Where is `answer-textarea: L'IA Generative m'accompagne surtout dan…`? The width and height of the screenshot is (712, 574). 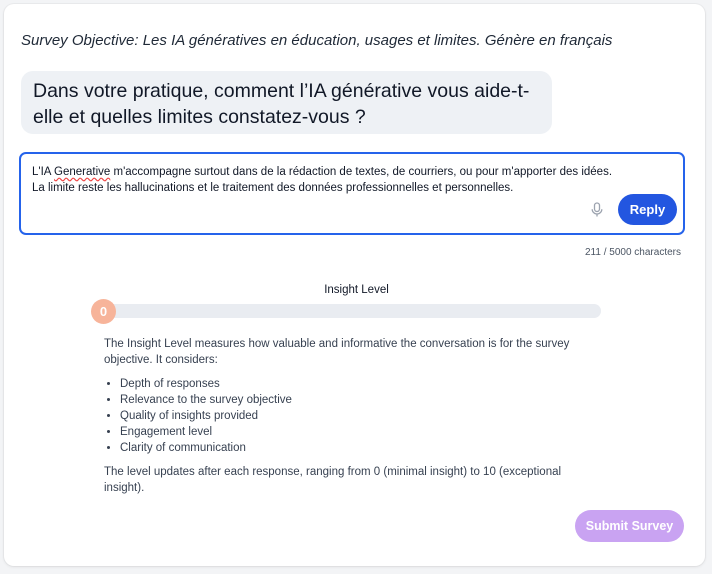
answer-textarea: L'IA Generative m'accompagne surtout dan… is located at coordinates (352, 193).